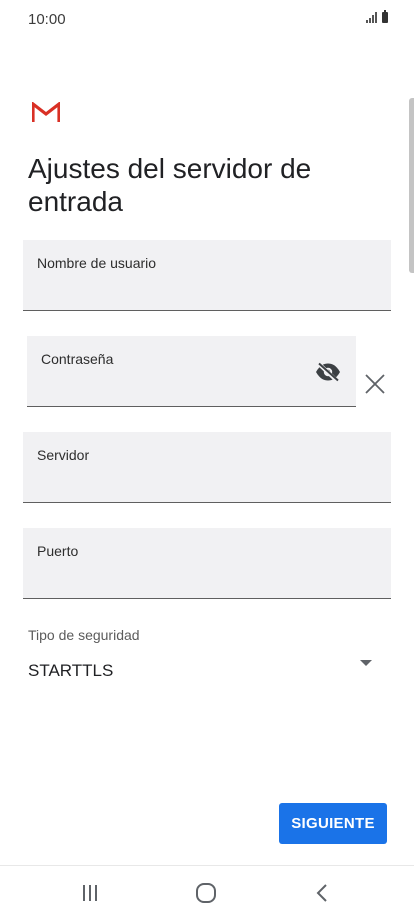  What do you see at coordinates (207, 291) in the screenshot?
I see `username-input` at bounding box center [207, 291].